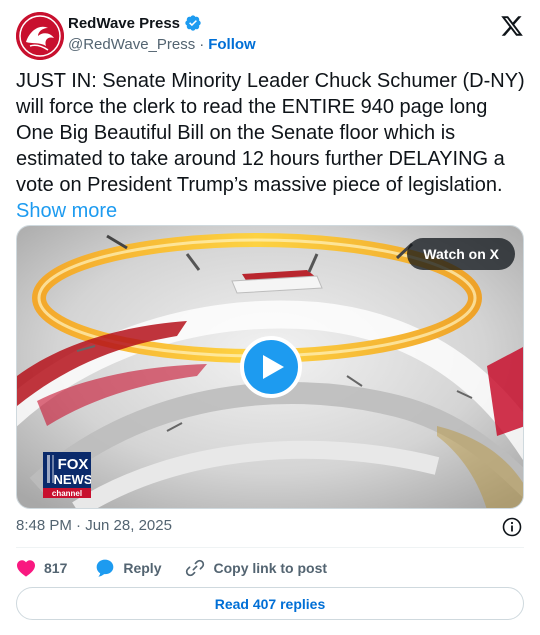  What do you see at coordinates (195, 568) in the screenshot?
I see `link-icon` at bounding box center [195, 568].